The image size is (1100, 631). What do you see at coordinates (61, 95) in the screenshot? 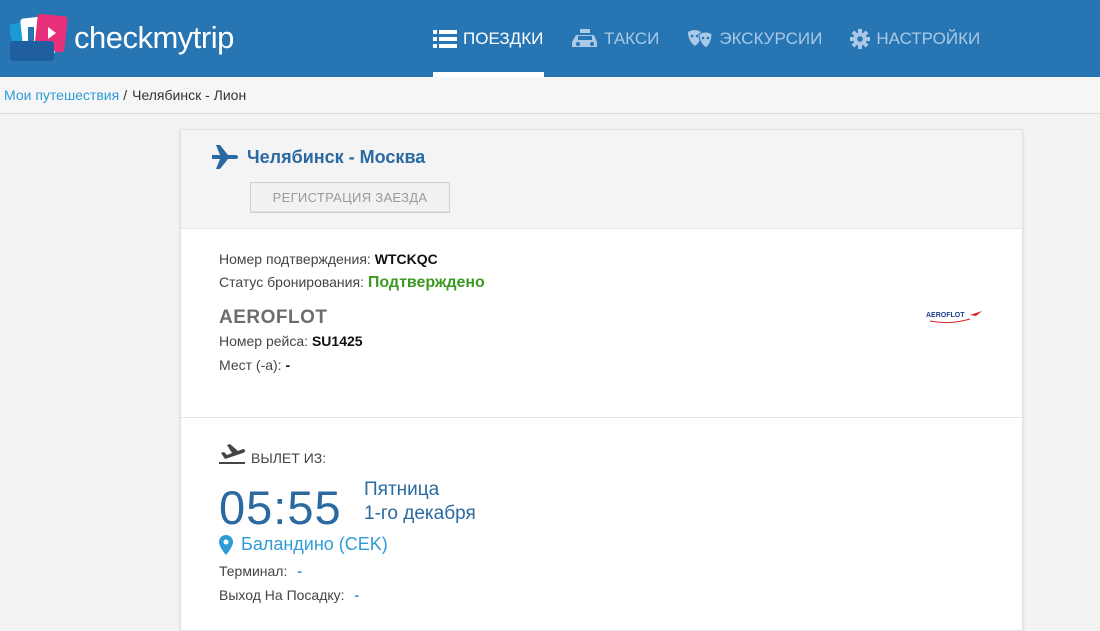
I see `breadcrumb-my-trips-link: Мои путешествия` at bounding box center [61, 95].